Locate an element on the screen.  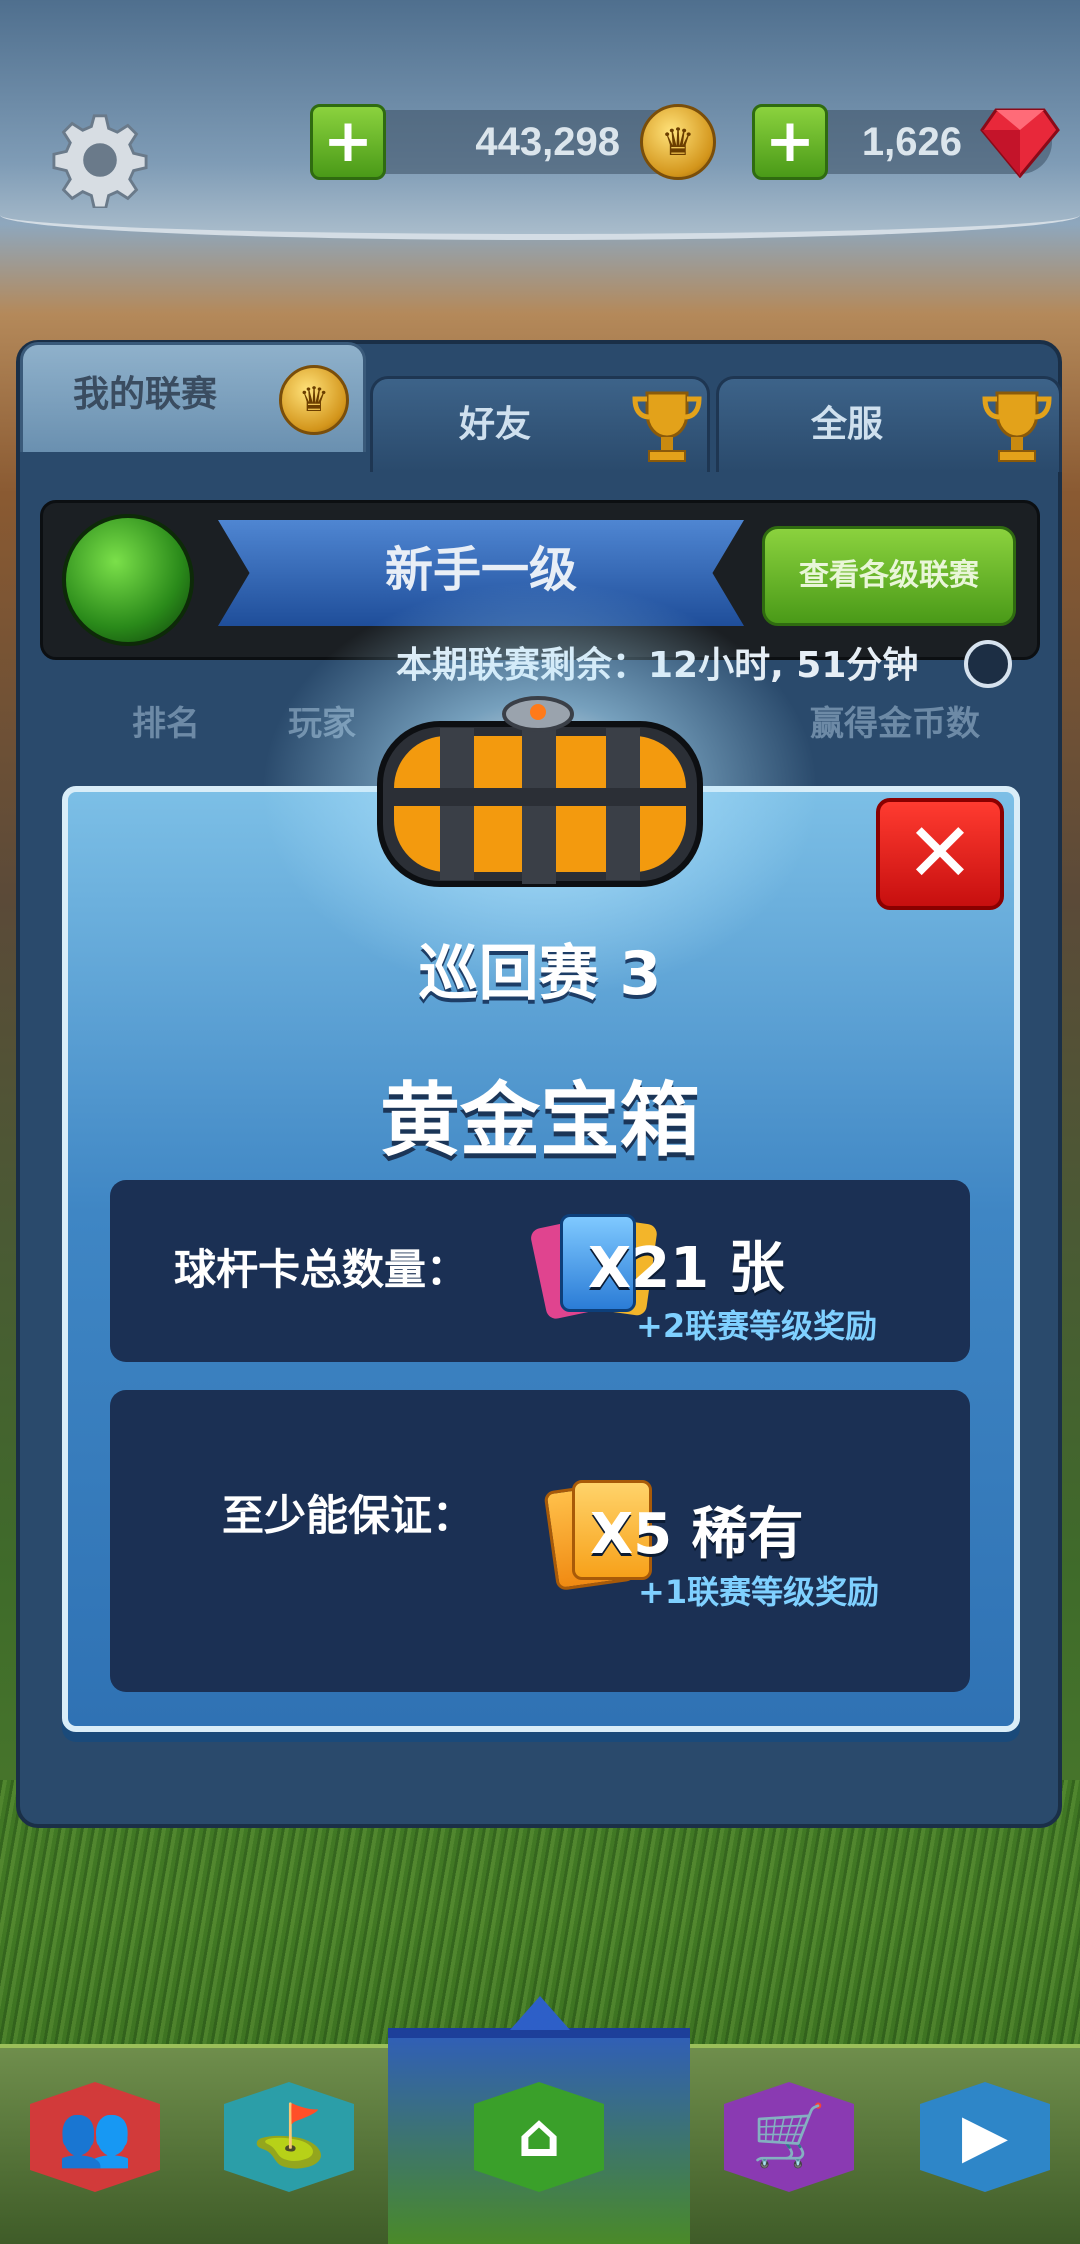
column-rank: 排名 is located at coordinates (166, 724).